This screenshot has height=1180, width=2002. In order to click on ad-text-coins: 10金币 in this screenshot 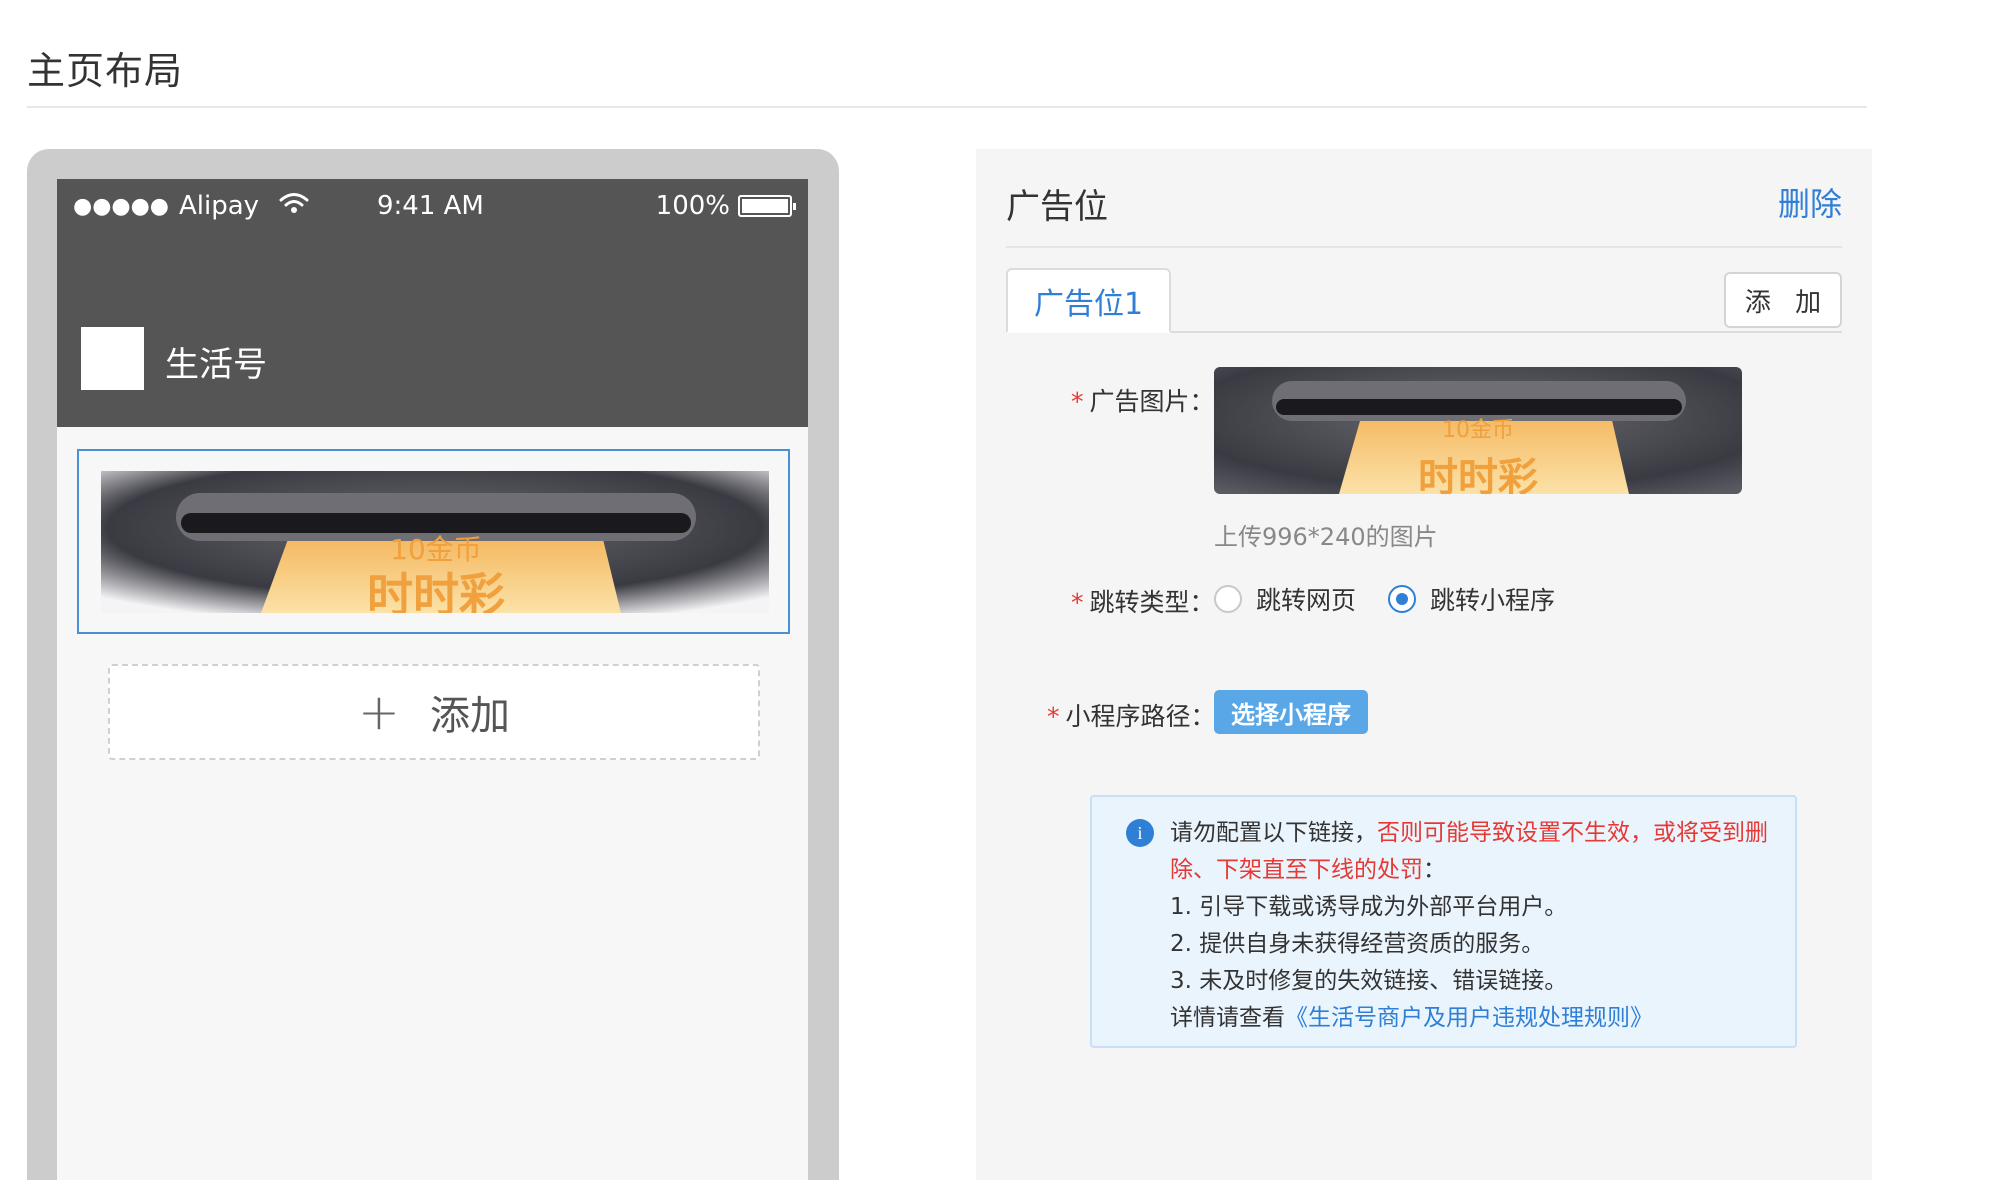, I will do `click(436, 549)`.